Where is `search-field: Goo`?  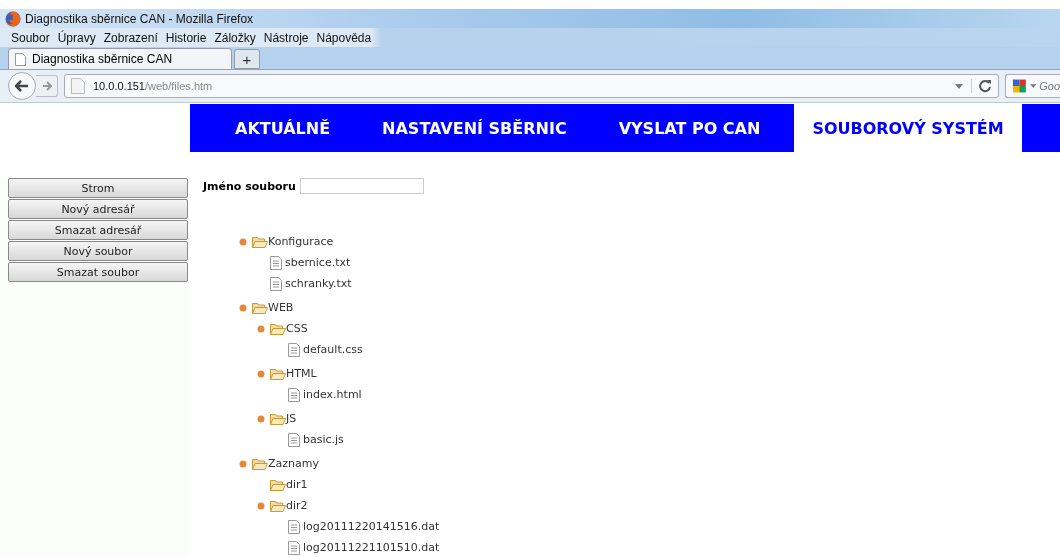 search-field: Goo is located at coordinates (1032, 86).